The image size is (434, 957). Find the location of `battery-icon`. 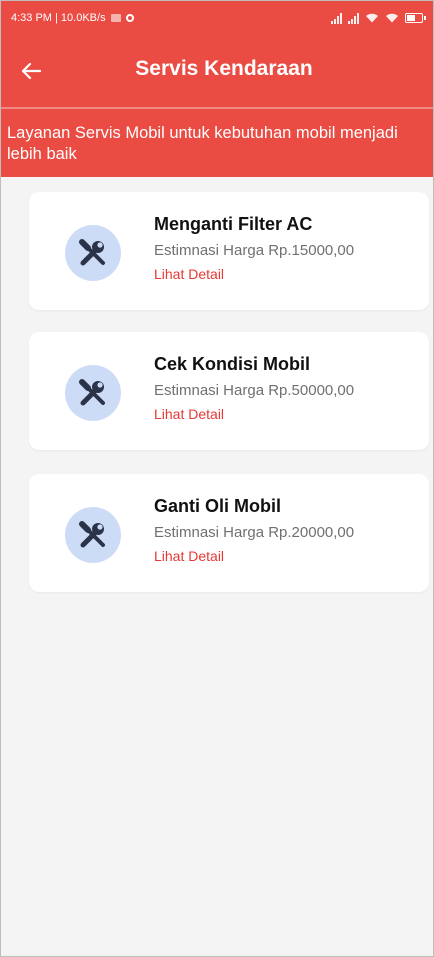

battery-icon is located at coordinates (415, 18).